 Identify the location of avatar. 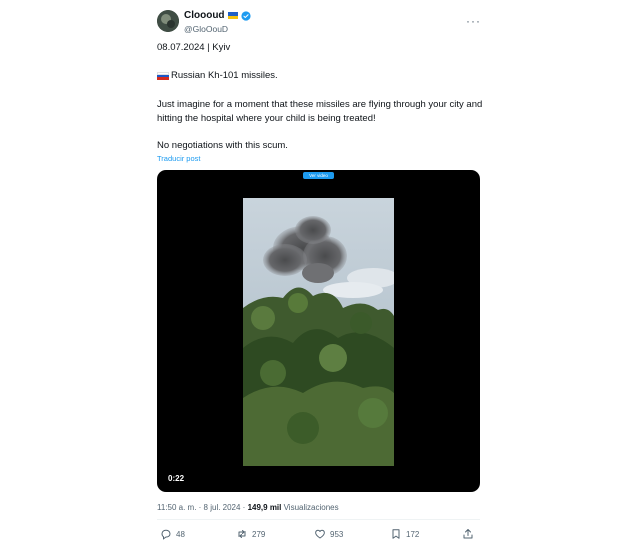
(168, 21).